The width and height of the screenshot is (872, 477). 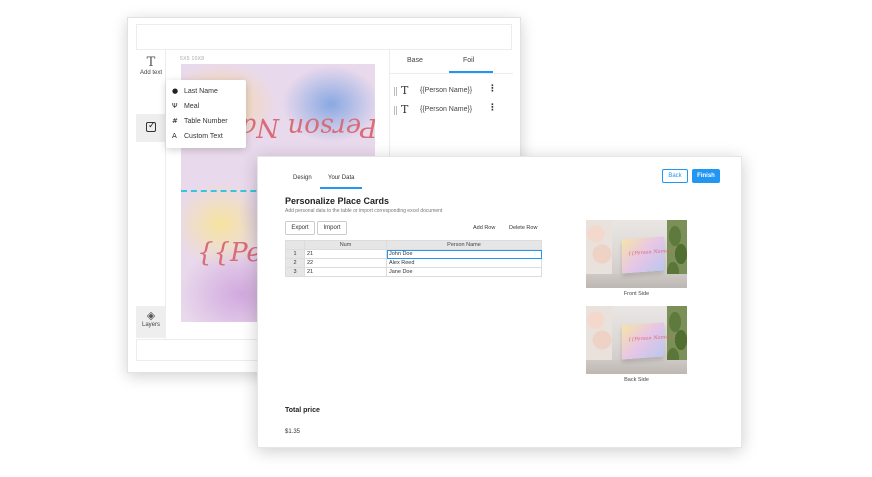 I want to click on hash-icon: #, so click(x=175, y=121).